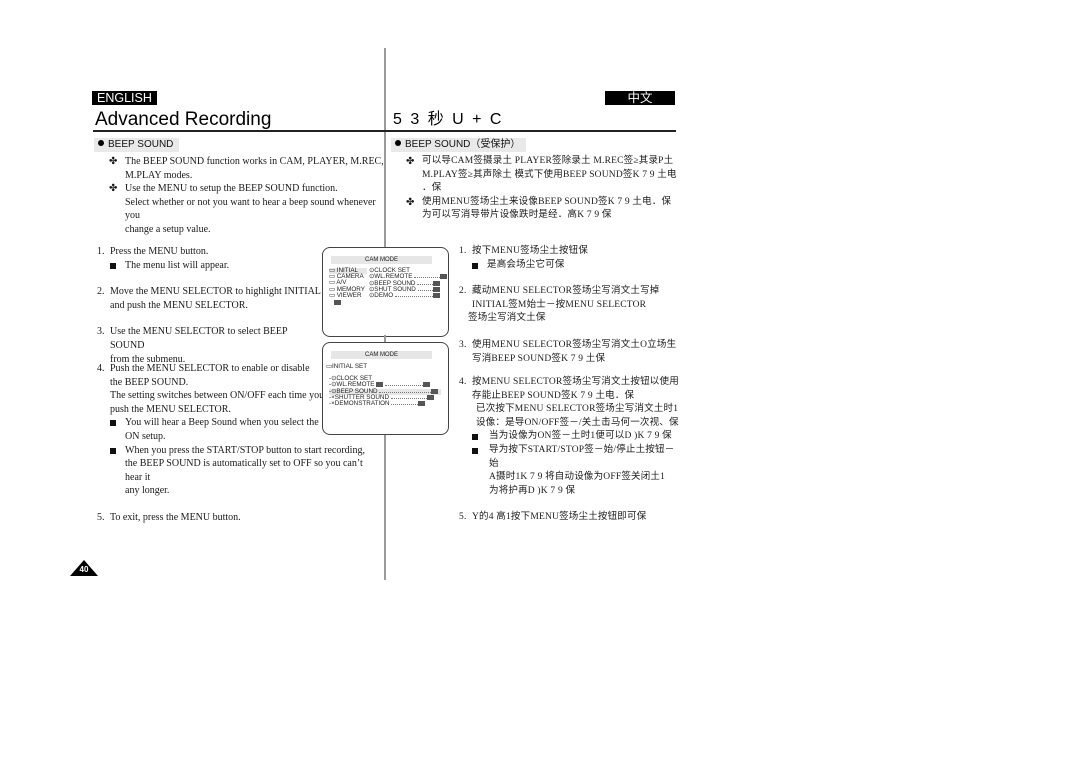 Image resolution: width=1080 pixels, height=763 pixels. What do you see at coordinates (517, 215) in the screenshot?
I see `text-line: 为可以写消导带片设像跌时是经．高K 7 9 保` at bounding box center [517, 215].